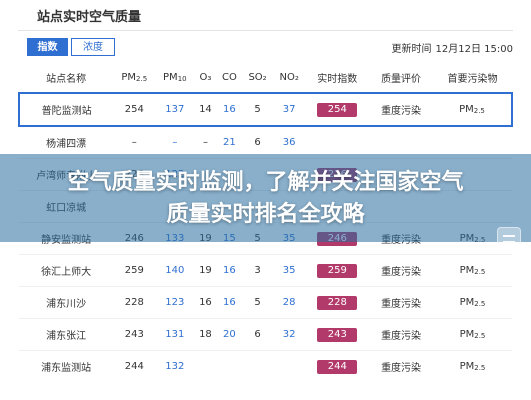 This screenshot has width=531, height=400. Describe the element at coordinates (182, 78) in the screenshot. I see `col-pm10-sub: 10` at that location.